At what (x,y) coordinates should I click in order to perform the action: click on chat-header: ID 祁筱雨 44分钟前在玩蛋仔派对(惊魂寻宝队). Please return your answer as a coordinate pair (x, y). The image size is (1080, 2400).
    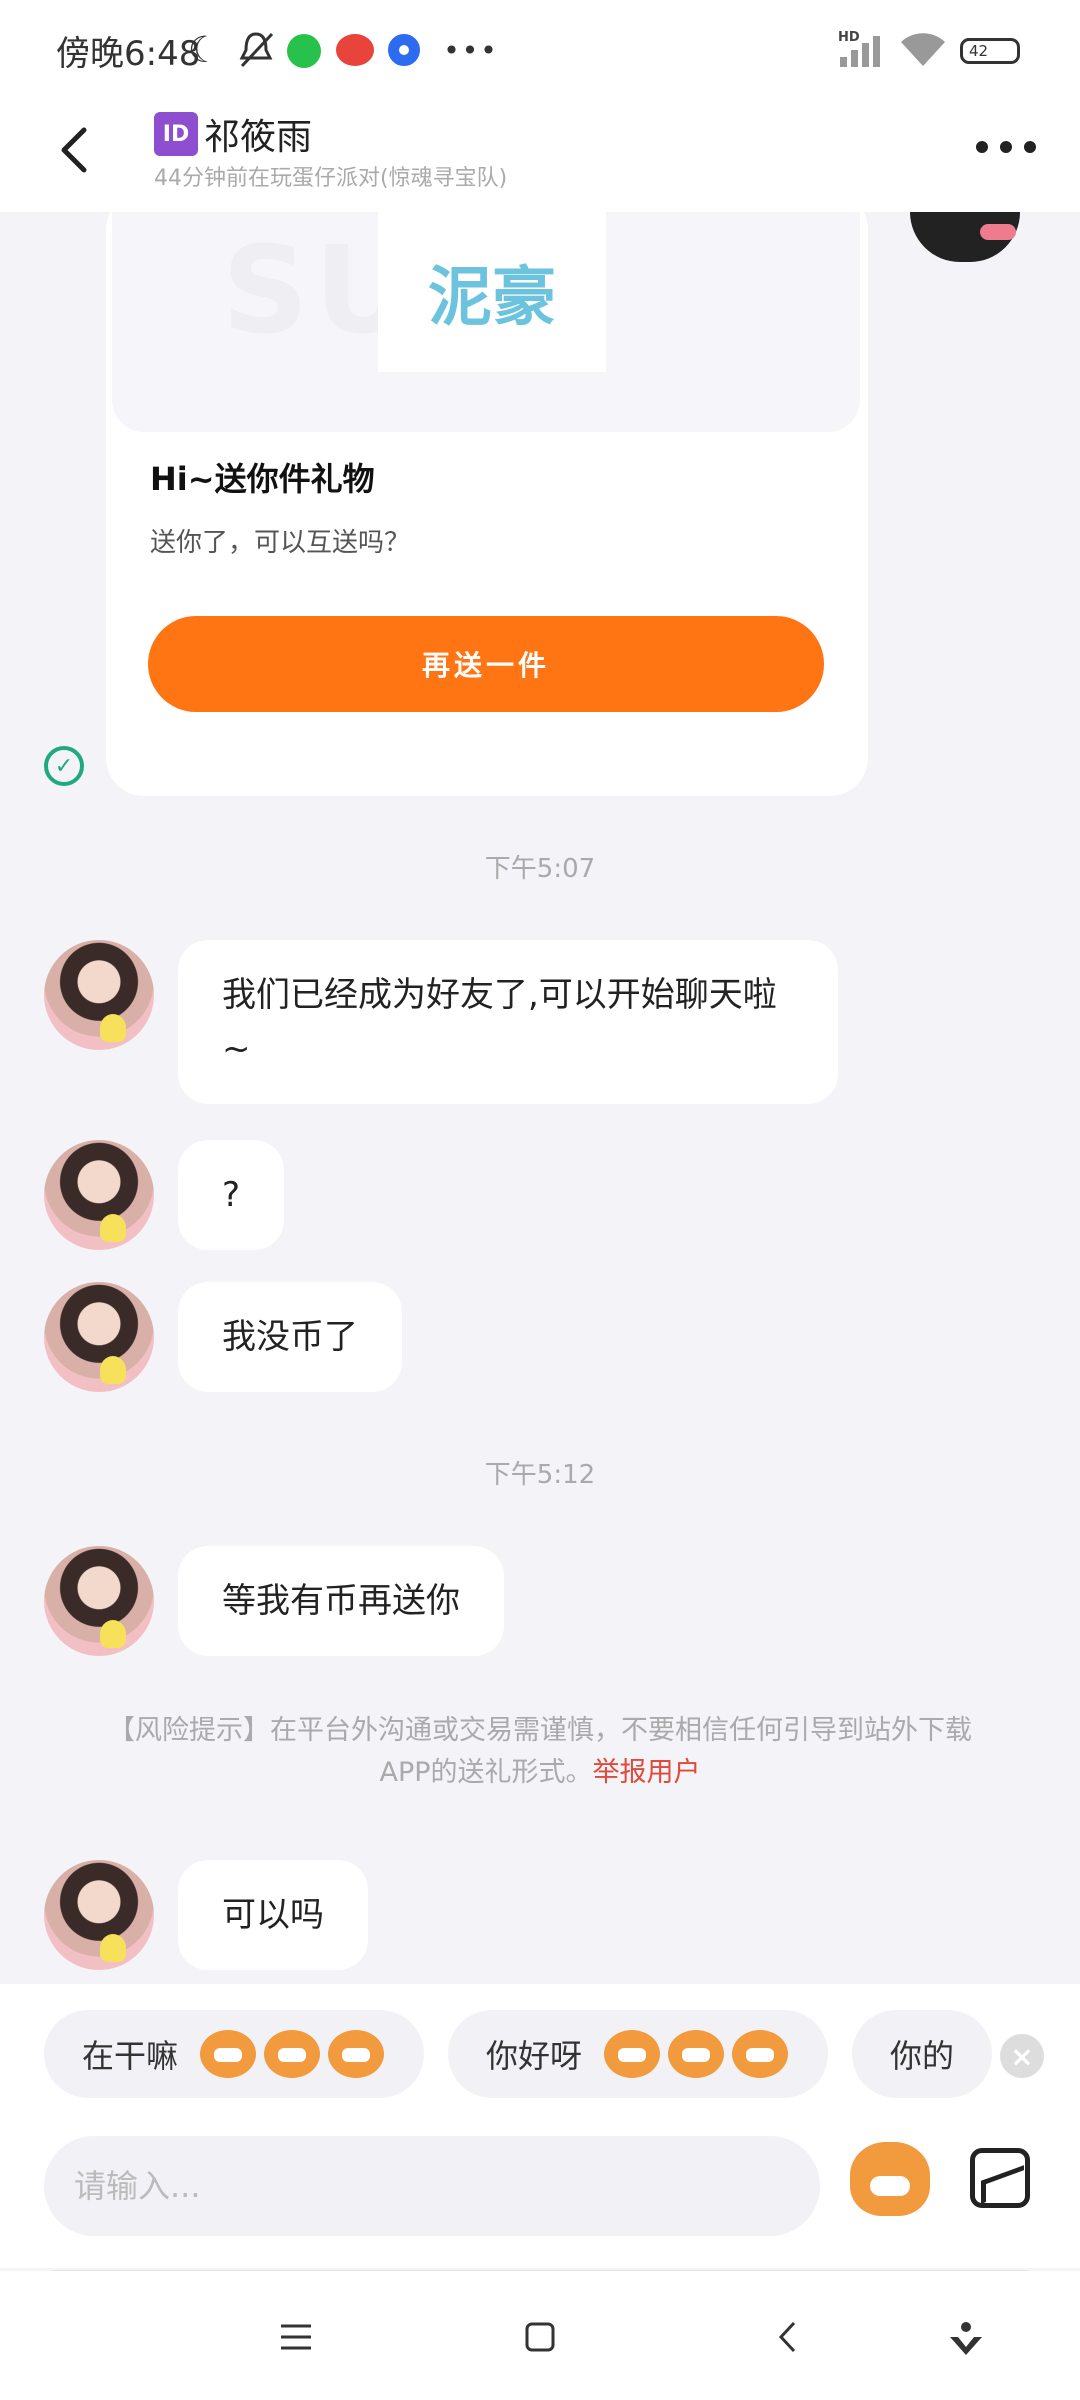
    Looking at the image, I should click on (540, 155).